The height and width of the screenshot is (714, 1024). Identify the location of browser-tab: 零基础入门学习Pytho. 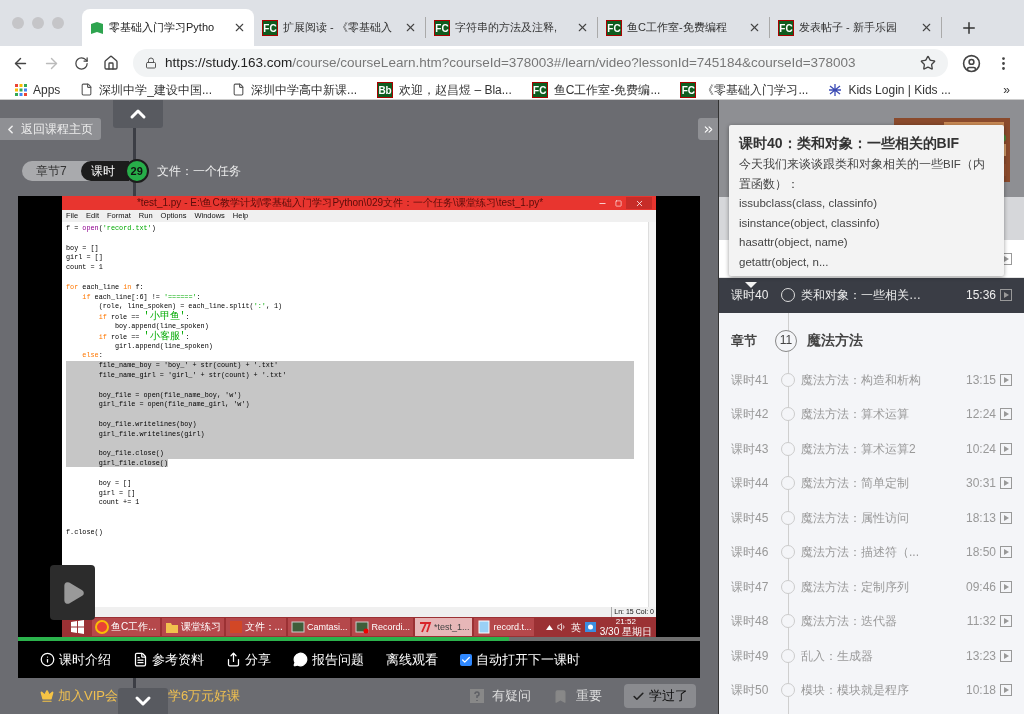
(168, 27).